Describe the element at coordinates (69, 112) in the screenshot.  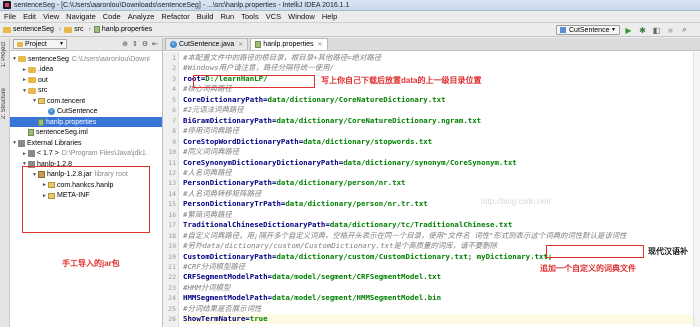
I see `tree-item: c CutSentence` at that location.